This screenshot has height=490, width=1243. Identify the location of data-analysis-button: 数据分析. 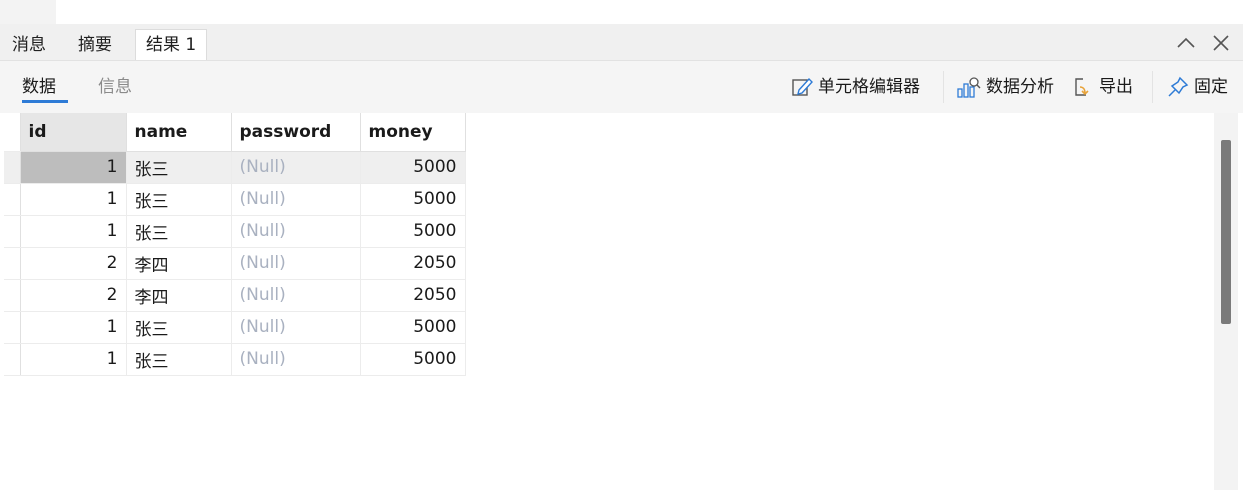
(1005, 87).